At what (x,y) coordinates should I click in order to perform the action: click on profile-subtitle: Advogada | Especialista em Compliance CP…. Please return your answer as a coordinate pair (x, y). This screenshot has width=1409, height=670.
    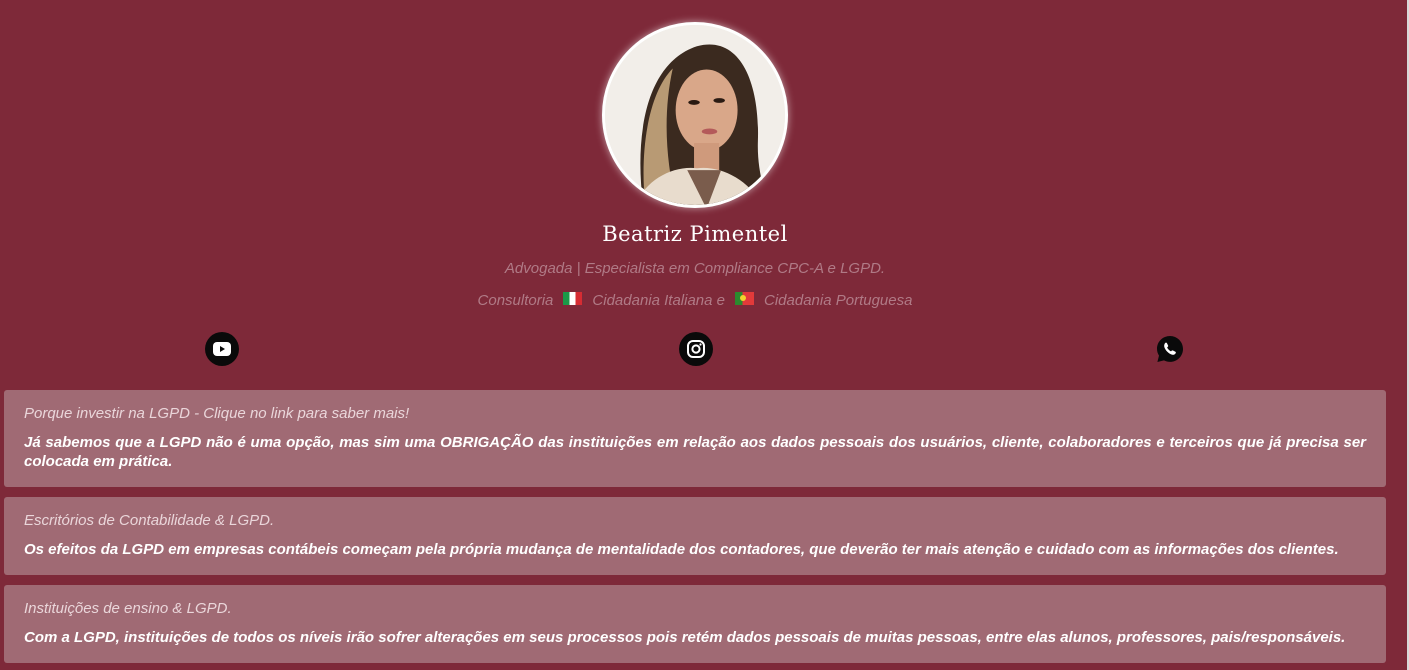
    Looking at the image, I should click on (695, 268).